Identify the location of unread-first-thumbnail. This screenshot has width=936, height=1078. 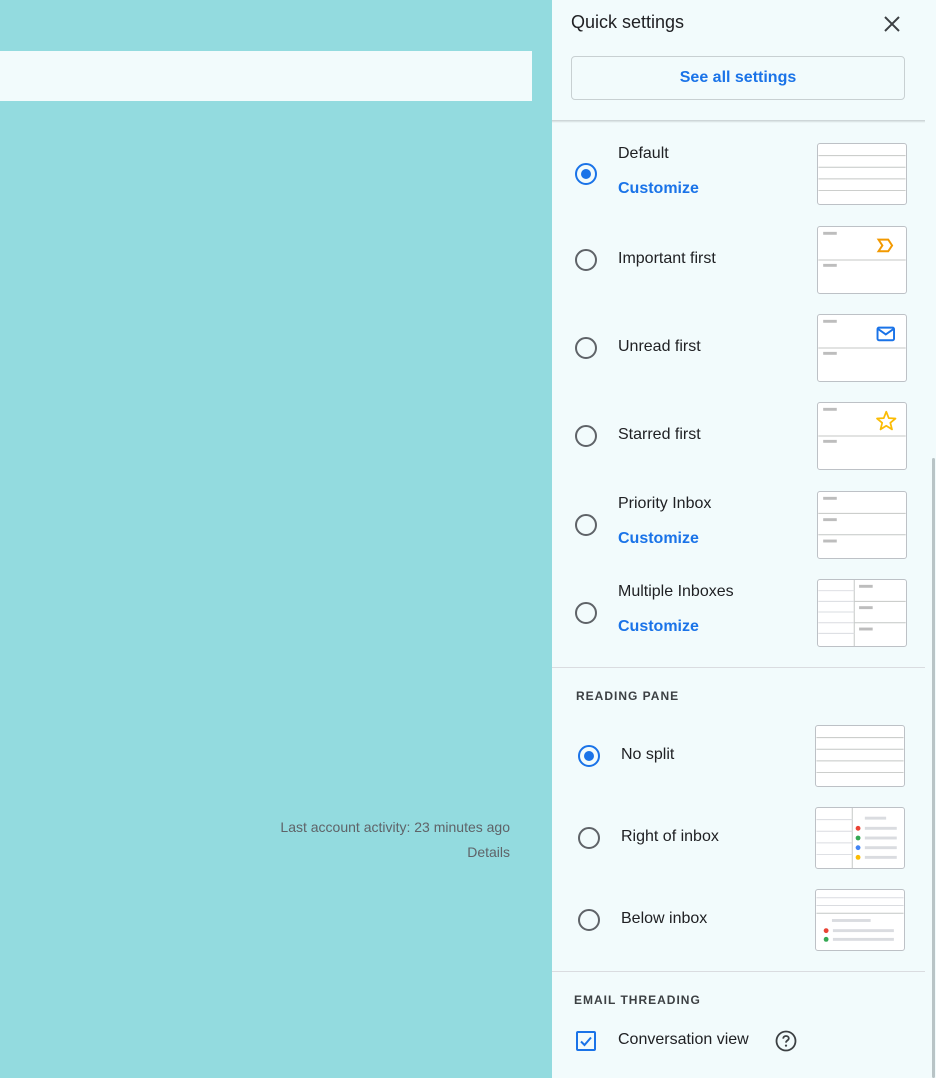
(862, 348).